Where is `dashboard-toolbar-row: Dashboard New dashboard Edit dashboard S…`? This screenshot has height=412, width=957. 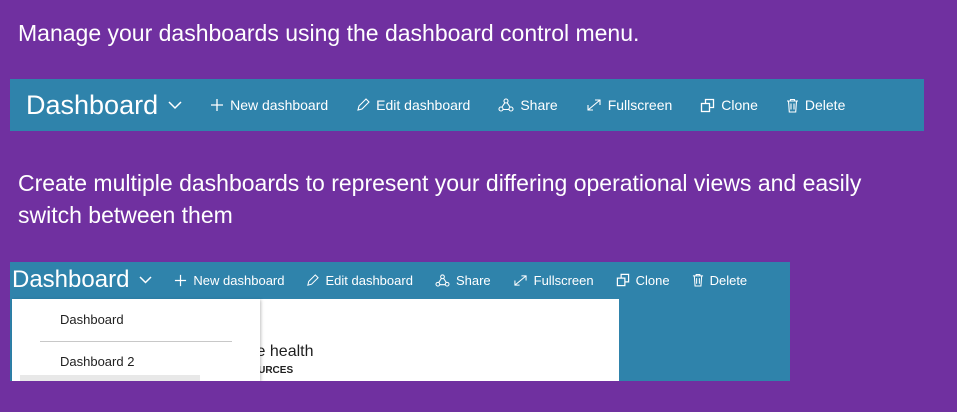 dashboard-toolbar-row: Dashboard New dashboard Edit dashboard S… is located at coordinates (400, 280).